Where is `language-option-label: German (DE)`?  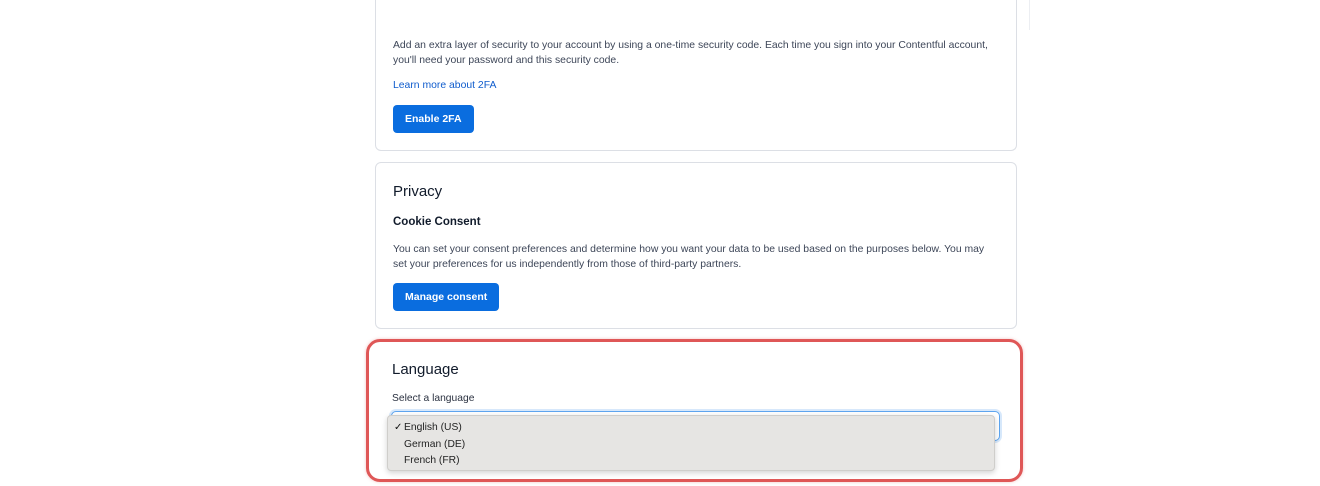
language-option-label: German (DE) is located at coordinates (435, 444).